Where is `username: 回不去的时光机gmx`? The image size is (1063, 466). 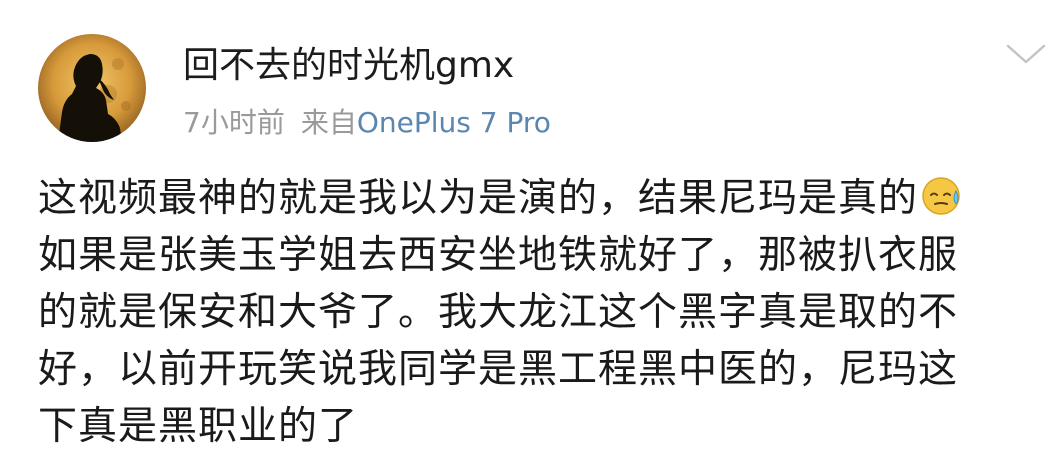 username: 回不去的时光机gmx is located at coordinates (348, 66).